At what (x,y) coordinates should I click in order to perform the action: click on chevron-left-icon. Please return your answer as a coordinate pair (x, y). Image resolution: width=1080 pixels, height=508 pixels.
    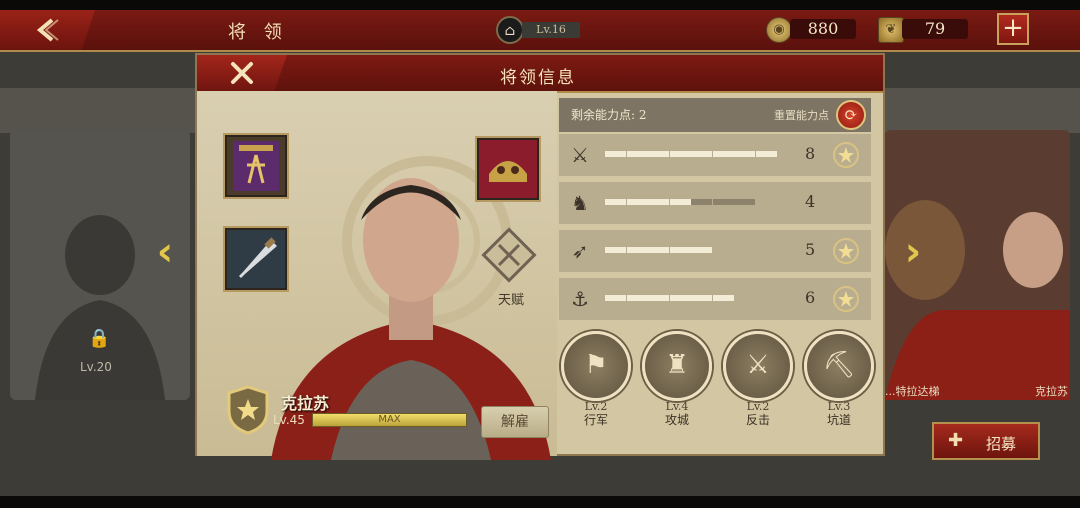
    Looking at the image, I should click on (47, 30).